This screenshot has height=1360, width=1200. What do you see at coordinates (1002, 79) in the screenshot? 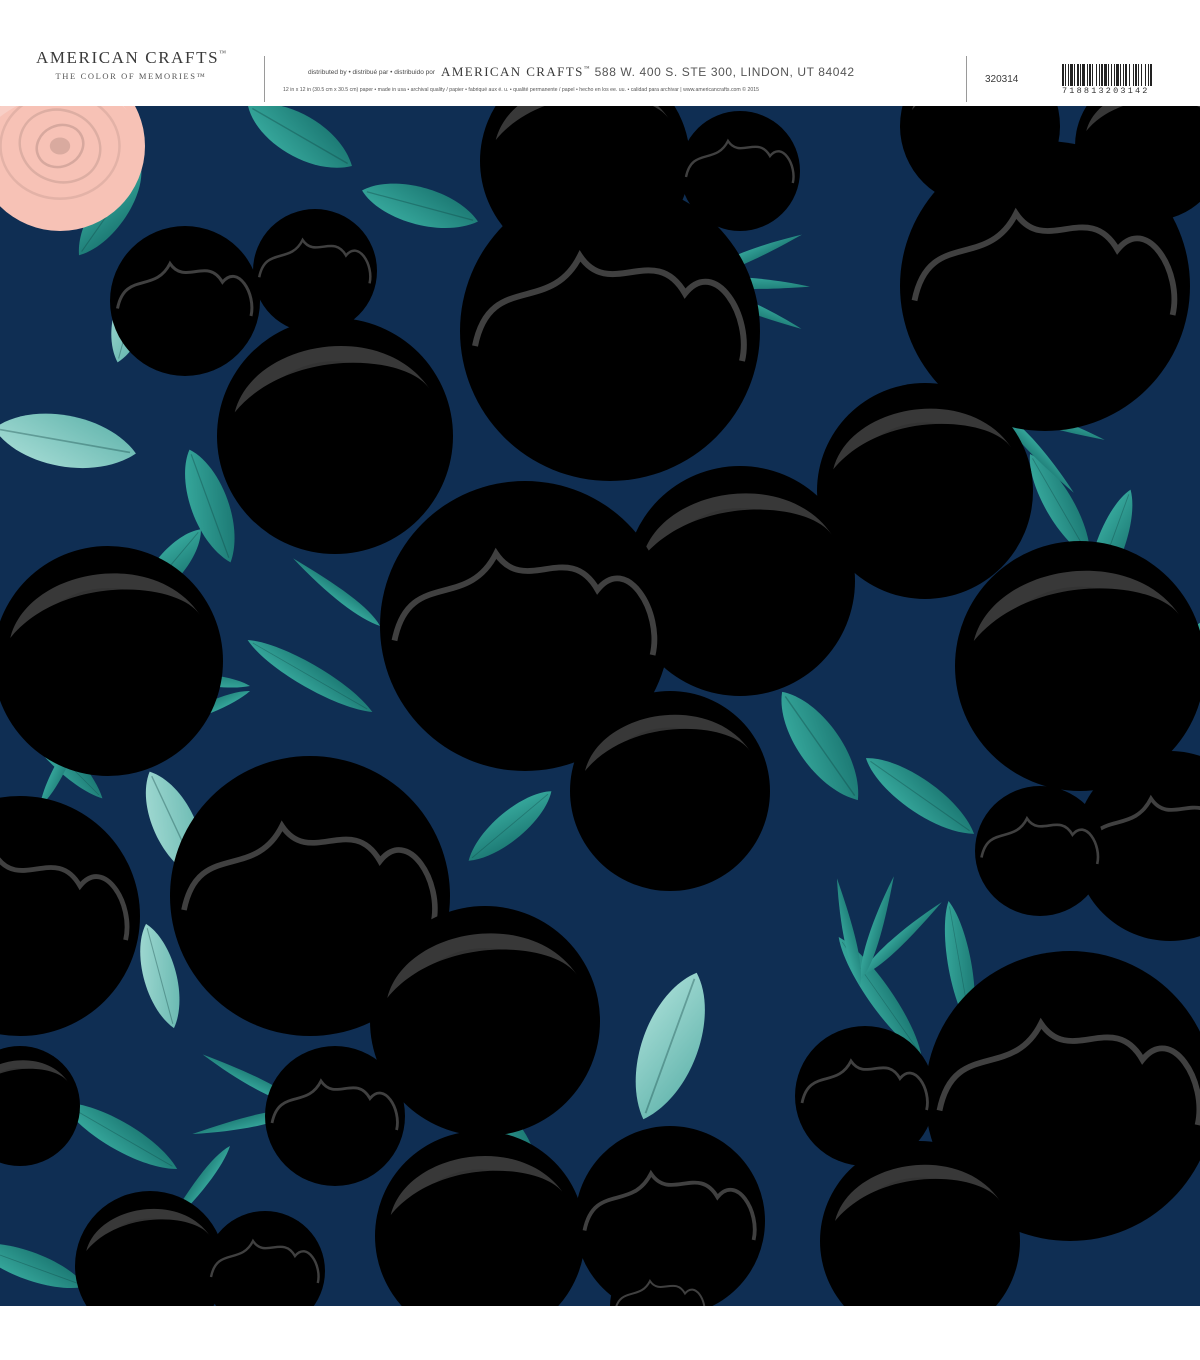
I see `sku-number: 320314` at bounding box center [1002, 79].